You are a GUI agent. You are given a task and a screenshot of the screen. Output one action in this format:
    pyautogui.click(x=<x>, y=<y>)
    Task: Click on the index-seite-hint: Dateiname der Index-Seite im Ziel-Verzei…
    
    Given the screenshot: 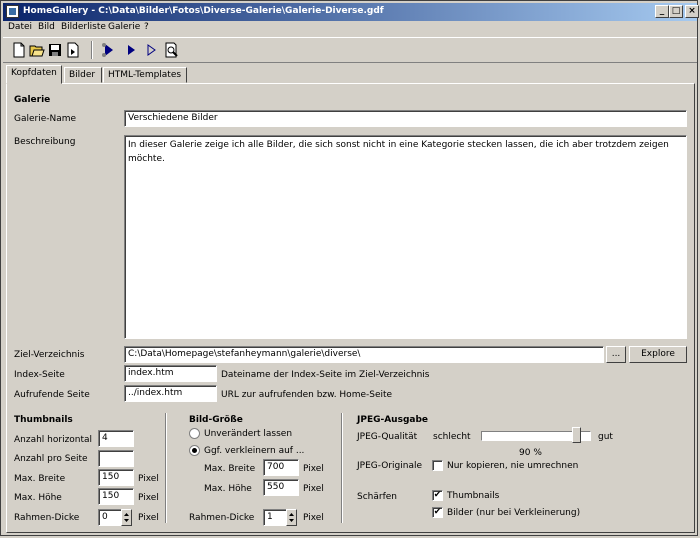 What is the action you would take?
    pyautogui.click(x=325, y=375)
    